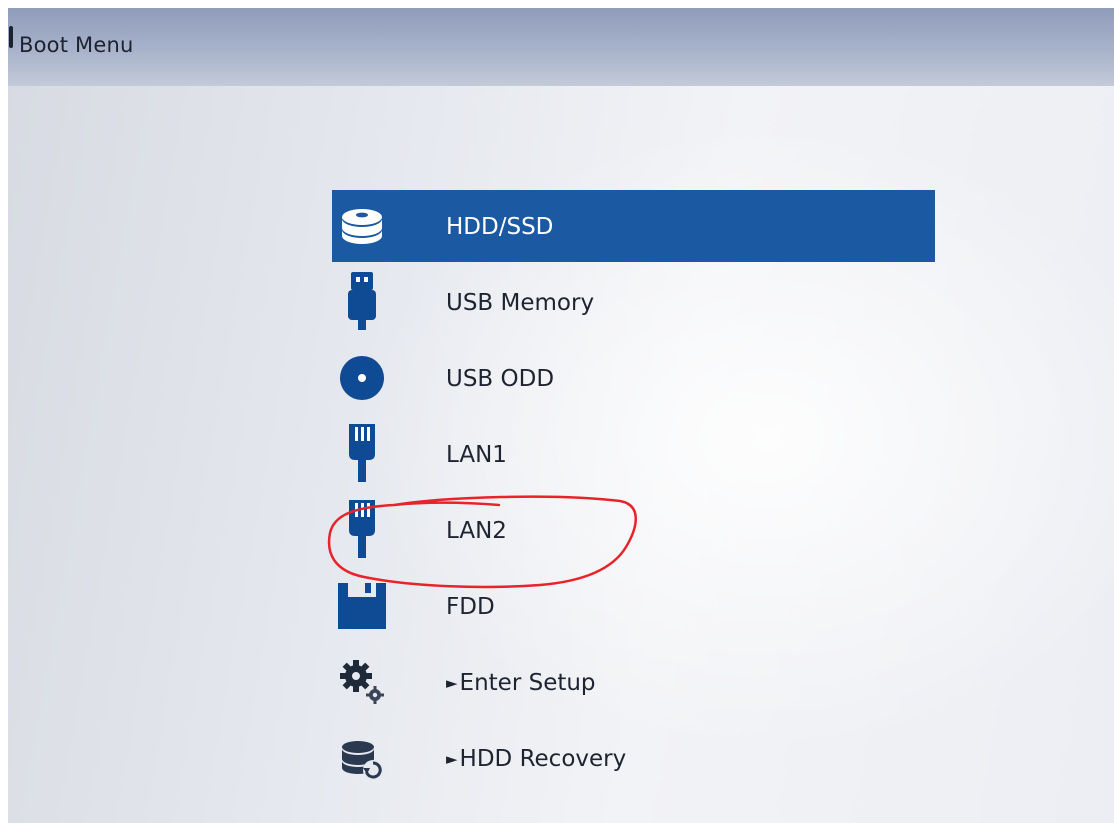 Image resolution: width=1114 pixels, height=823 pixels. Describe the element at coordinates (633, 530) in the screenshot. I see `boot-item-lan2: LAN2` at that location.